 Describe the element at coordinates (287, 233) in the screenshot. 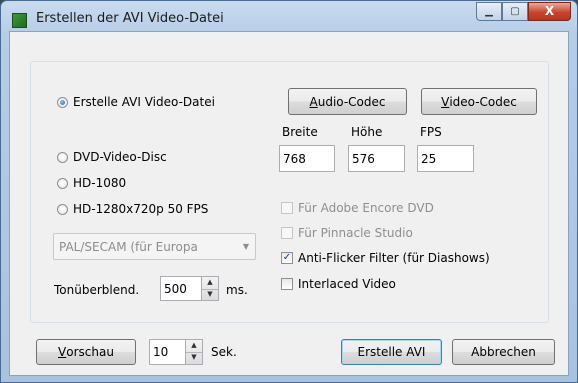

I see `checkbox-pinnacle-studio-box` at that location.